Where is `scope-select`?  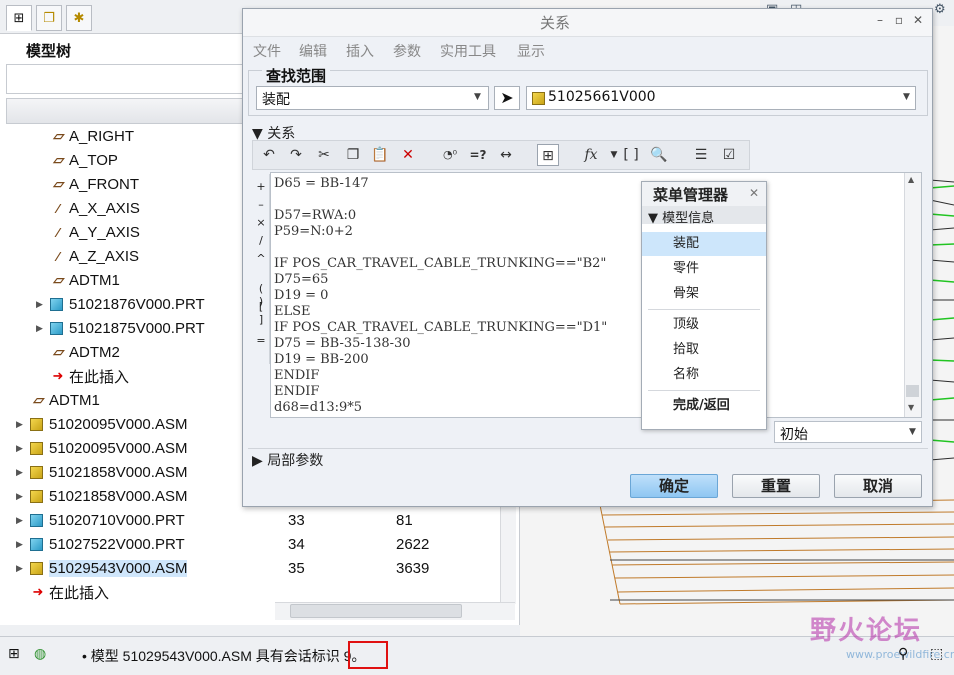
scope-select is located at coordinates (372, 98).